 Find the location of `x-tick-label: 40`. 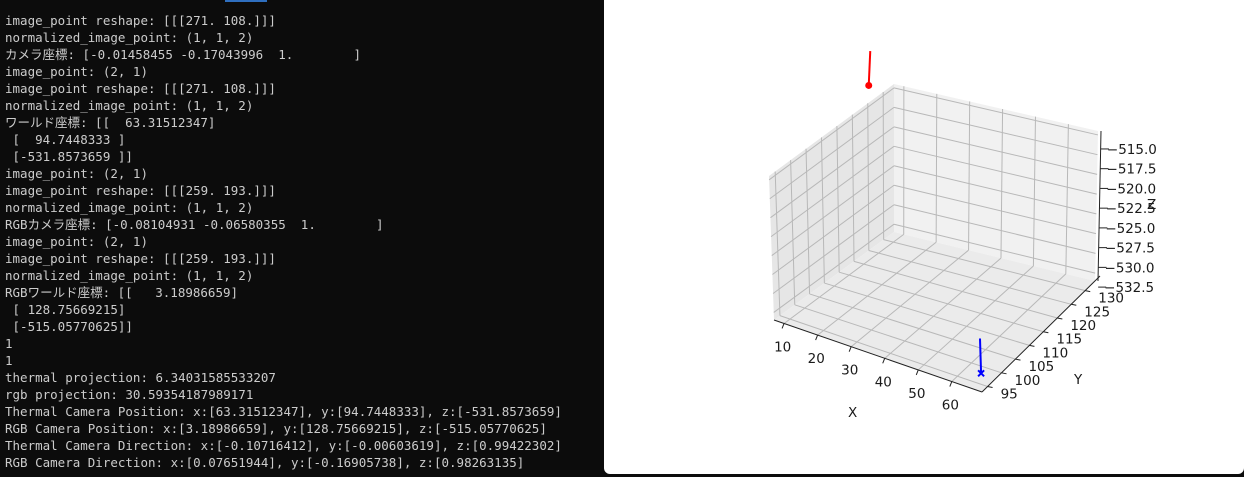

x-tick-label: 40 is located at coordinates (883, 382).